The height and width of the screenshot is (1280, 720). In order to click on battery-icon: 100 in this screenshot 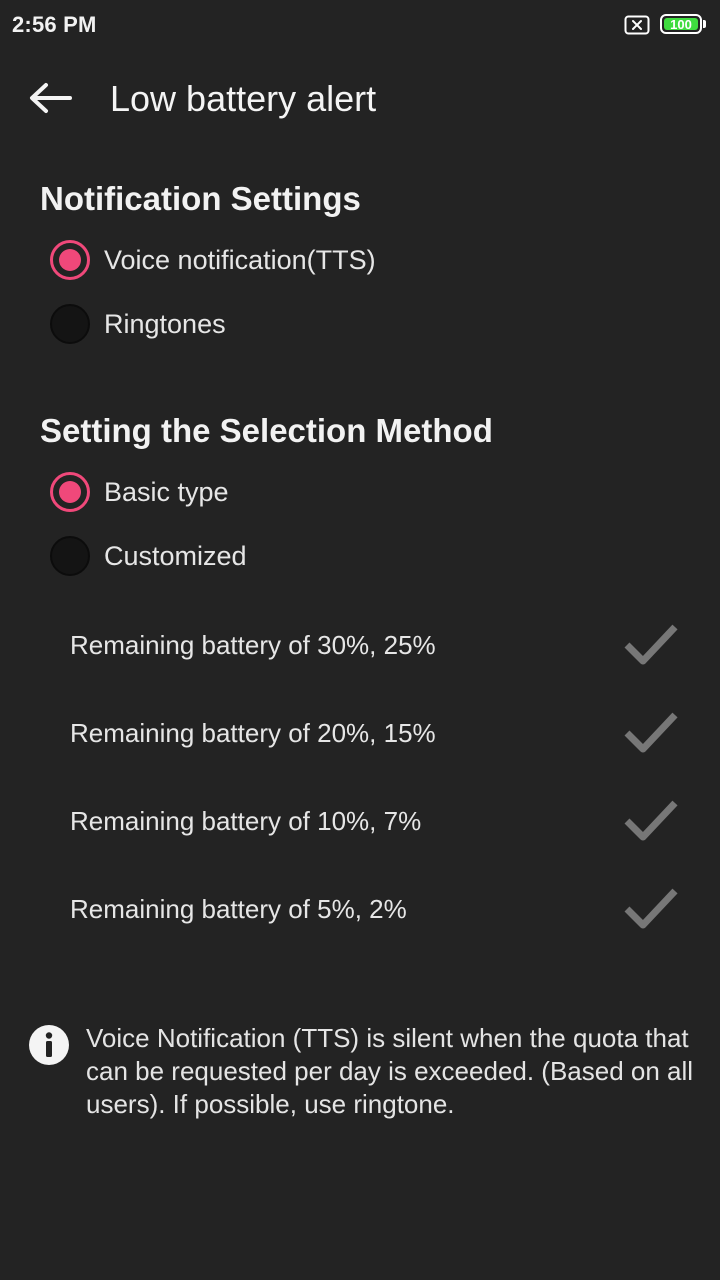, I will do `click(681, 24)`.